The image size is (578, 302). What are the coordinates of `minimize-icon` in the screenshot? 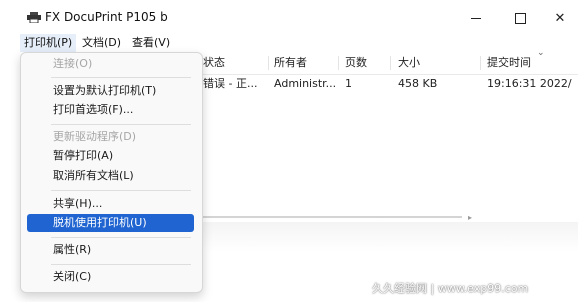 It's located at (476, 18).